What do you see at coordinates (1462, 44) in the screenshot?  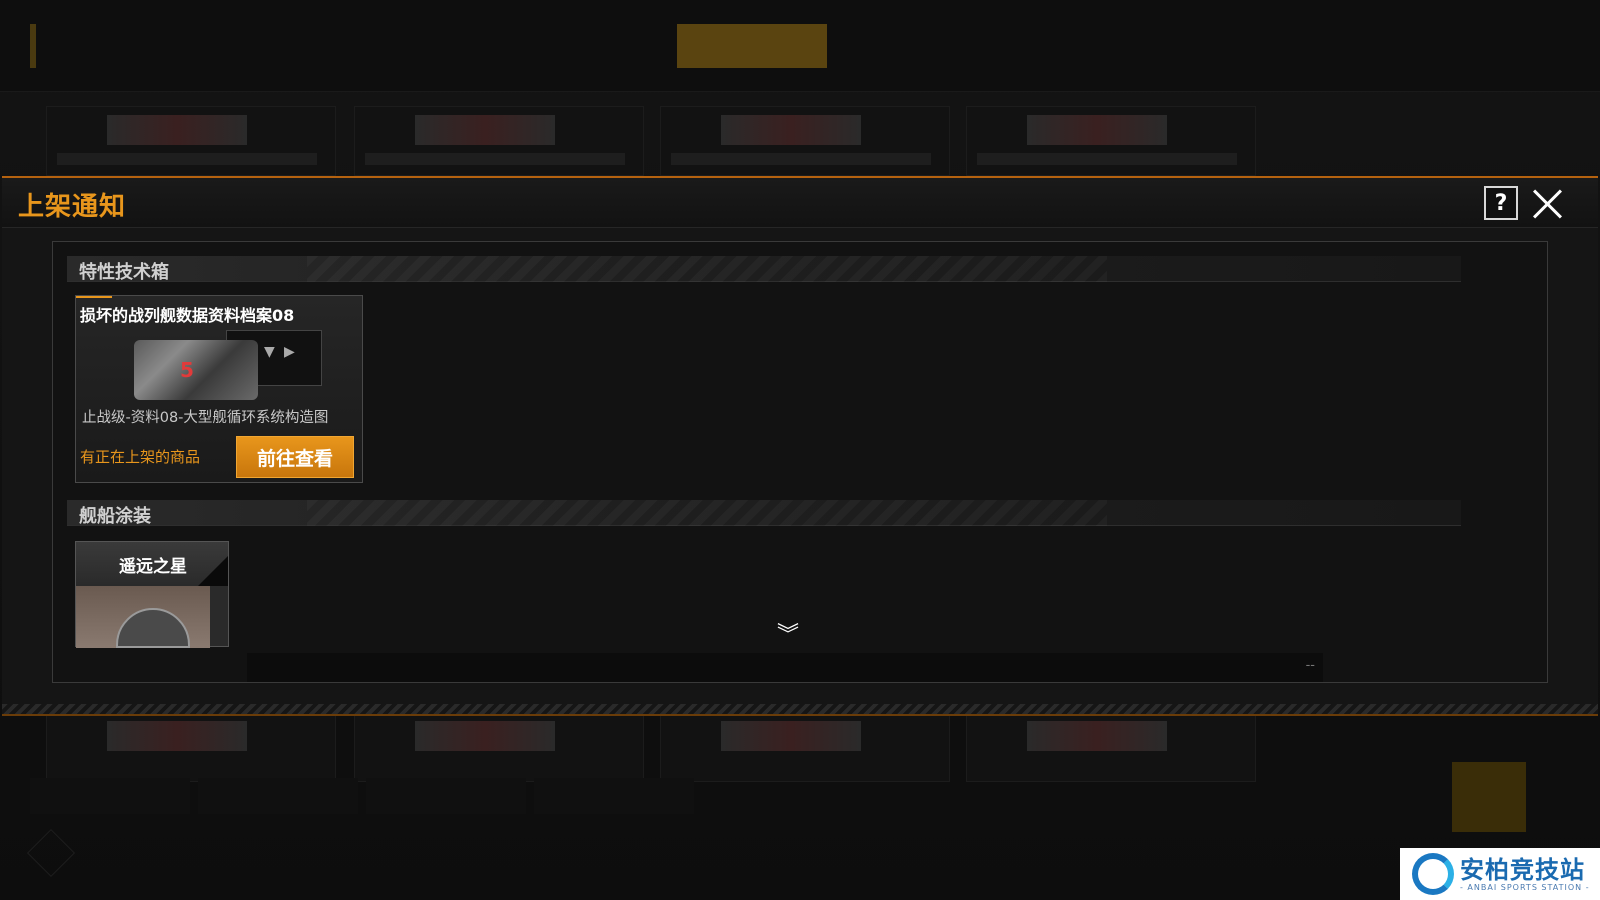 I see `background-menu-icon` at bounding box center [1462, 44].